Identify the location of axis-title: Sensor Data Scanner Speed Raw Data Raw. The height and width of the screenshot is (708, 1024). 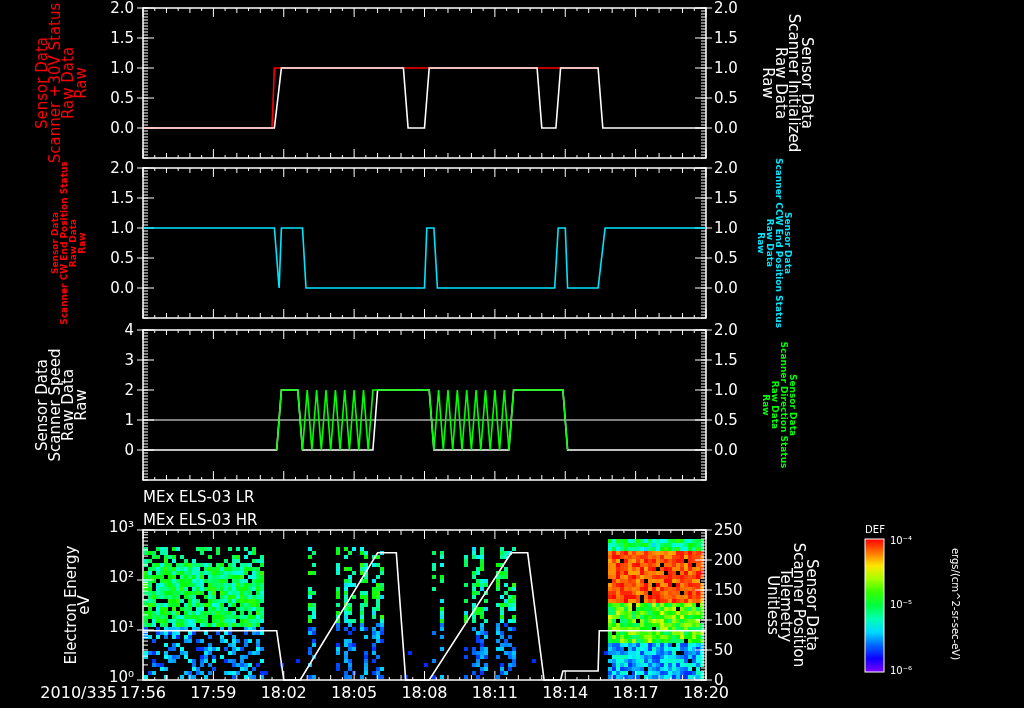
(62, 405).